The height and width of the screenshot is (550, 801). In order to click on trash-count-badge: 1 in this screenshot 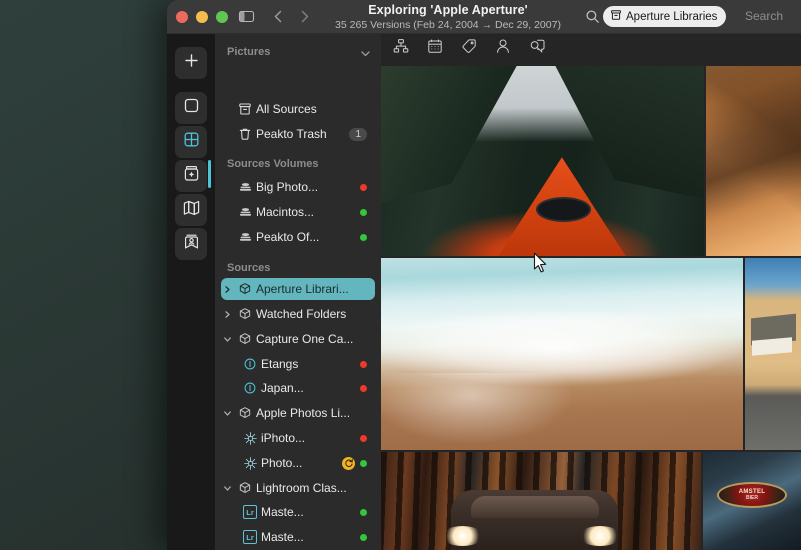, I will do `click(358, 134)`.